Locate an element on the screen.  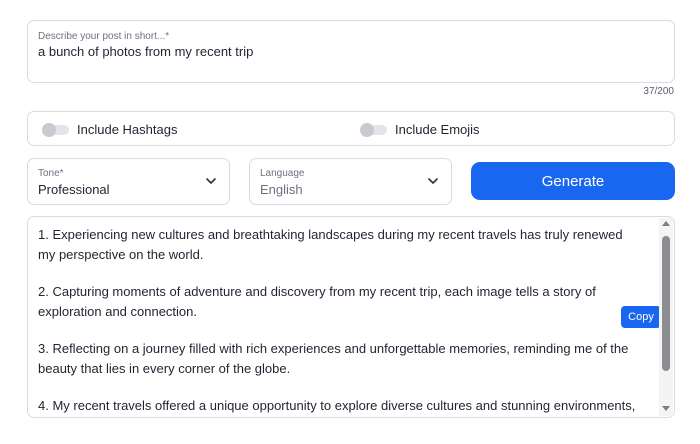
include-emojis-option: Include Emojis is located at coordinates (420, 129).